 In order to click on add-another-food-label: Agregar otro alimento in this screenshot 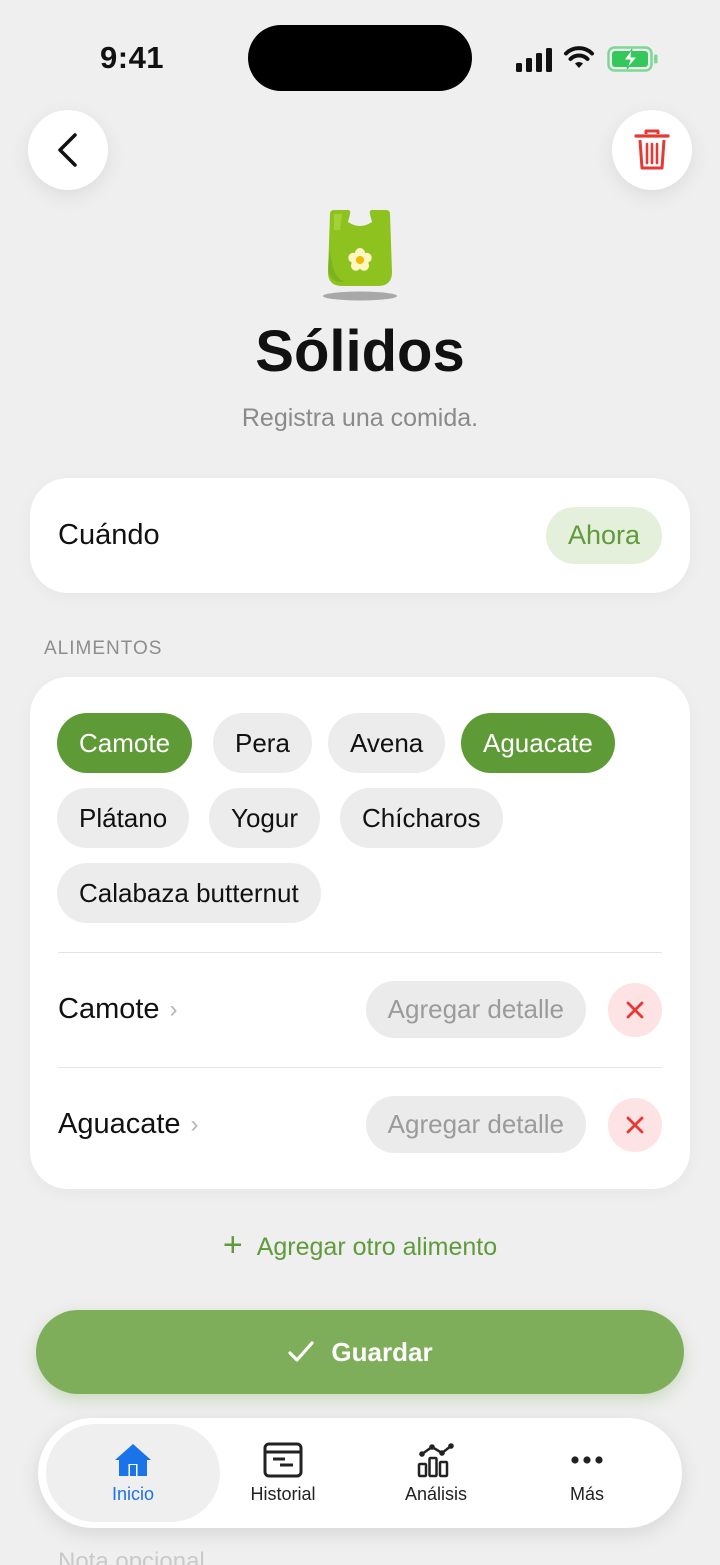, I will do `click(377, 1246)`.